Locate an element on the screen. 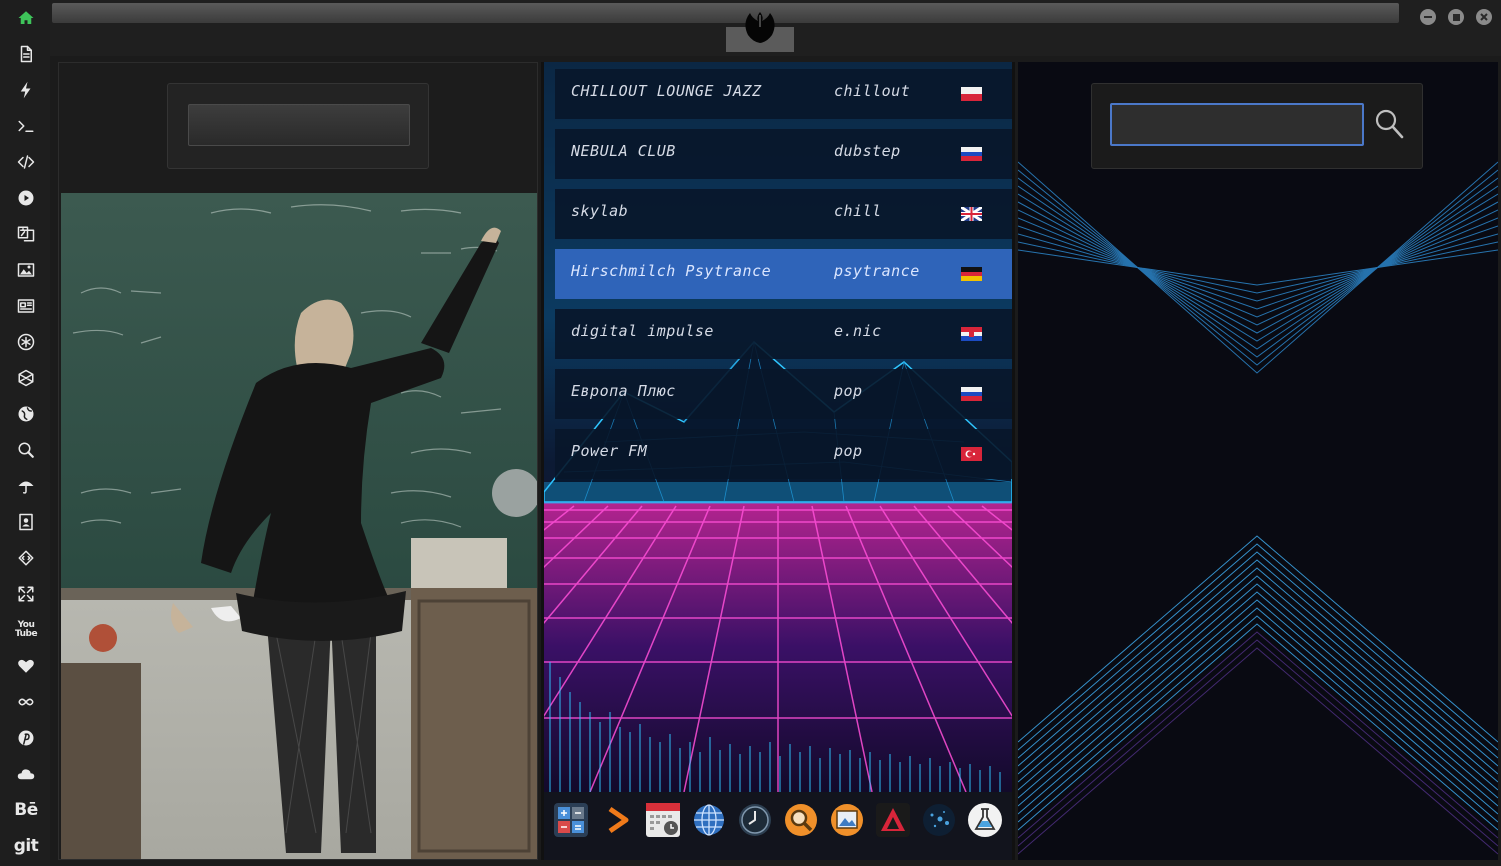  sidebar-item-contacts is located at coordinates (26, 522).